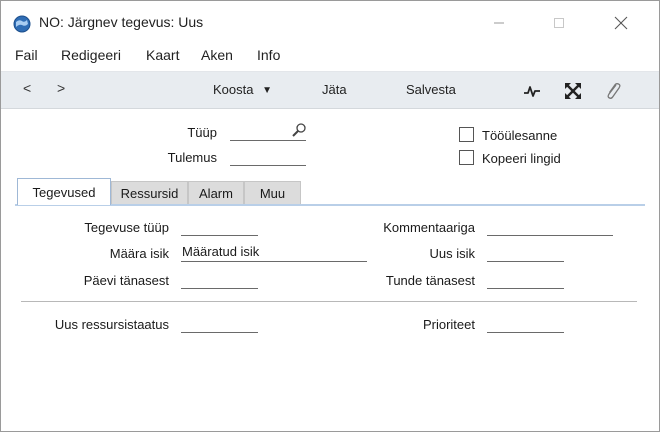  Describe the element at coordinates (22, 24) in the screenshot. I see `app-globe-icon` at that location.